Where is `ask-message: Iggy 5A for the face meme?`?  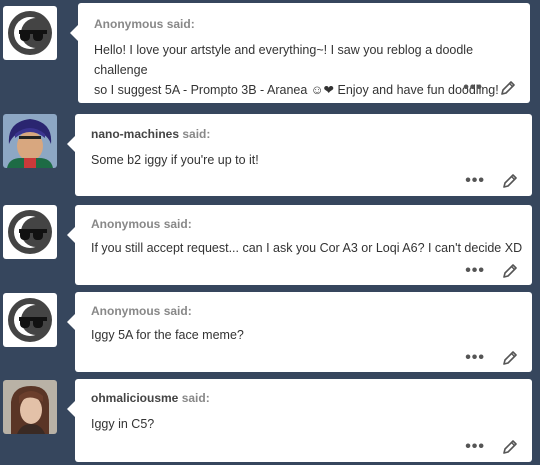
ask-message: Iggy 5A for the face meme? is located at coordinates (167, 335).